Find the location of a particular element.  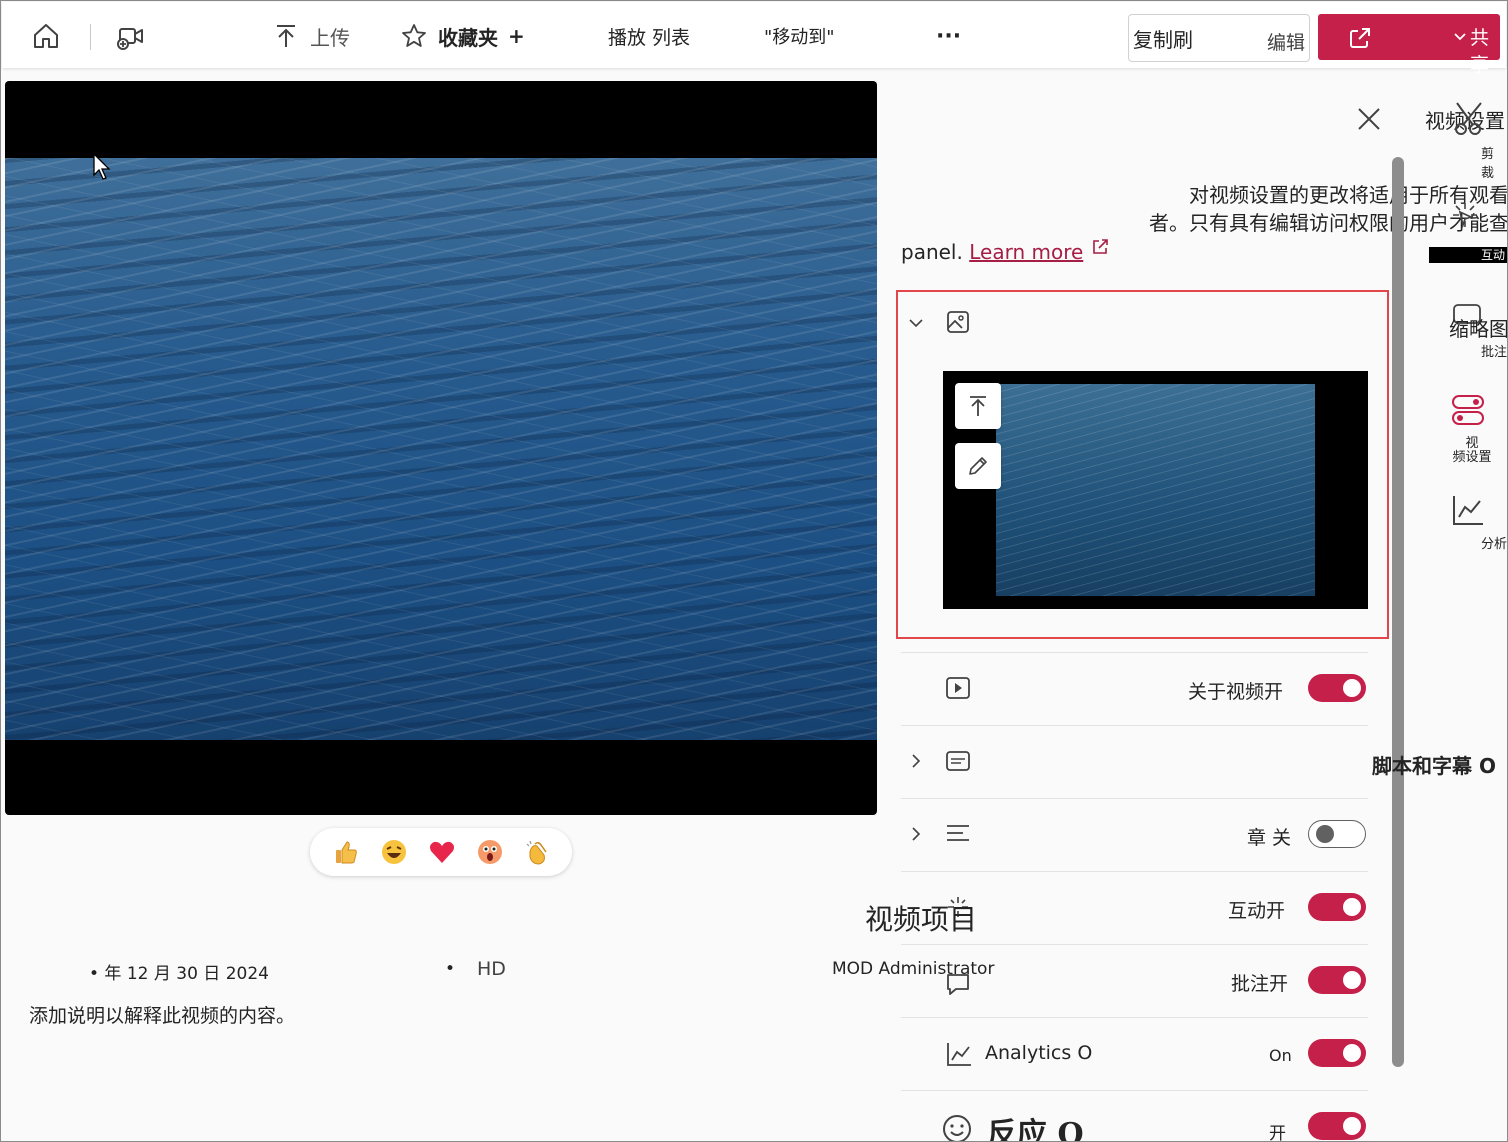

more-icon: ··· is located at coordinates (949, 36).